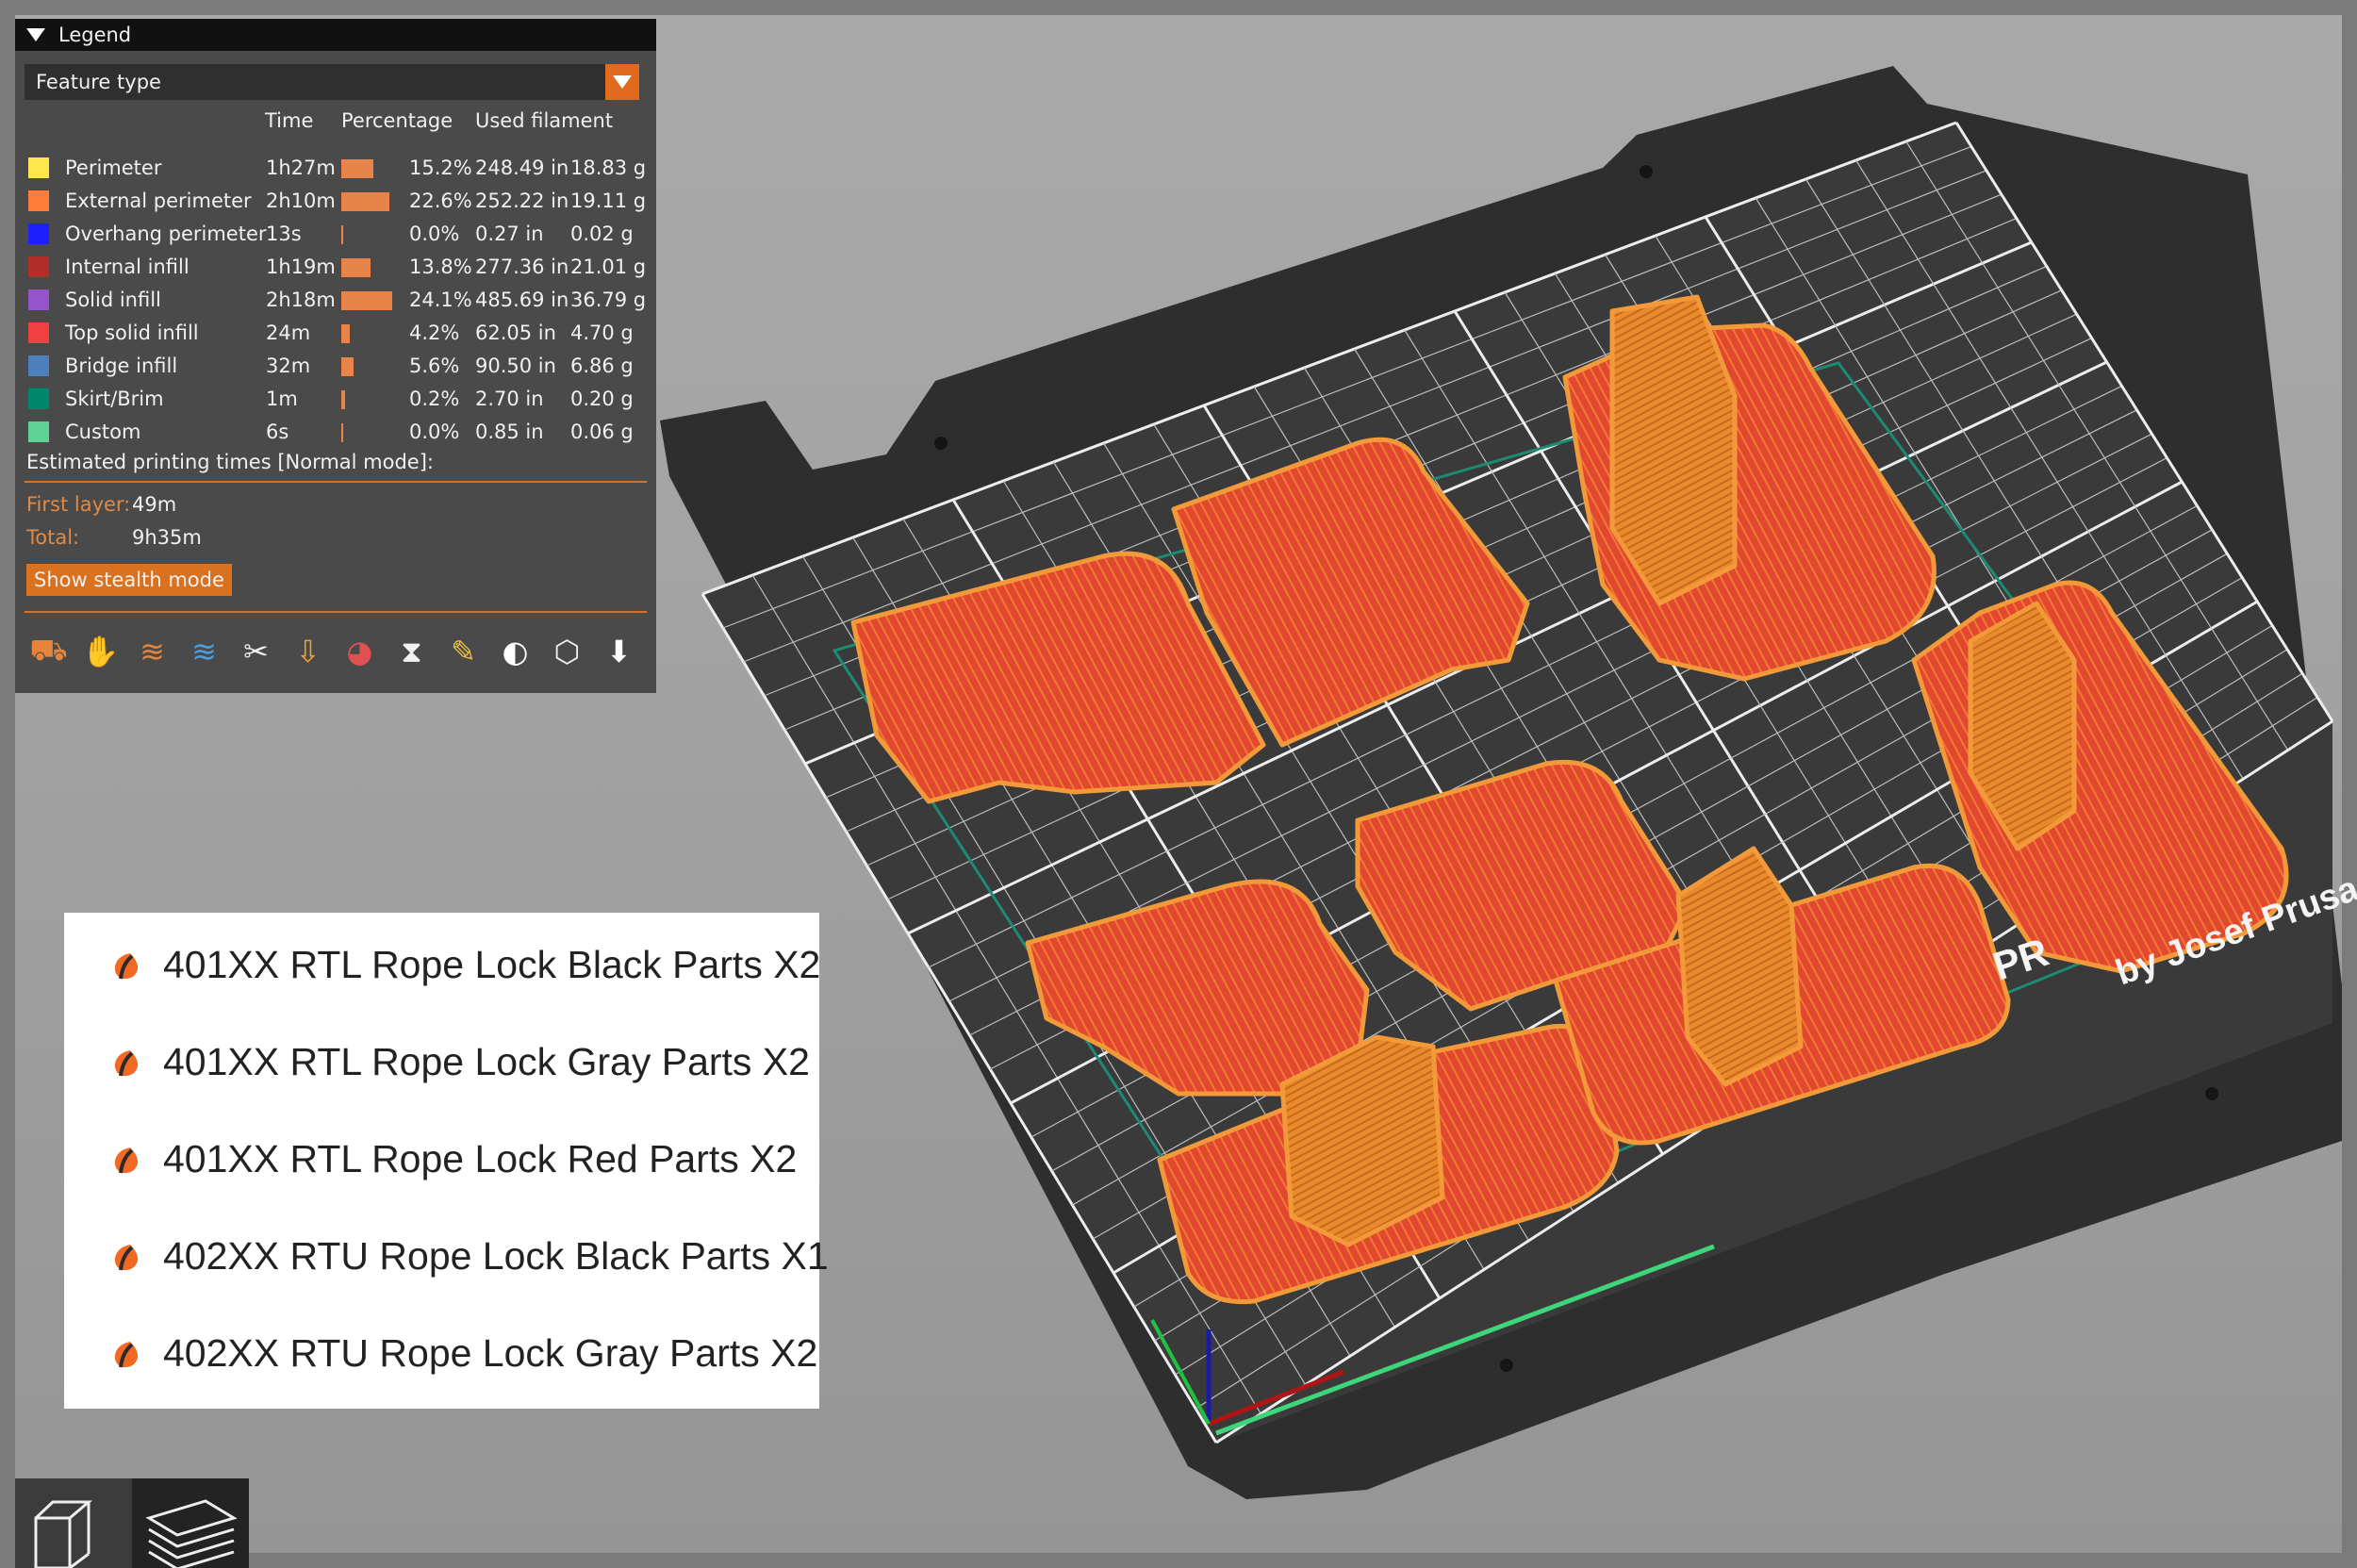 The image size is (2357, 1568). I want to click on feature-name: External perimeter, so click(158, 201).